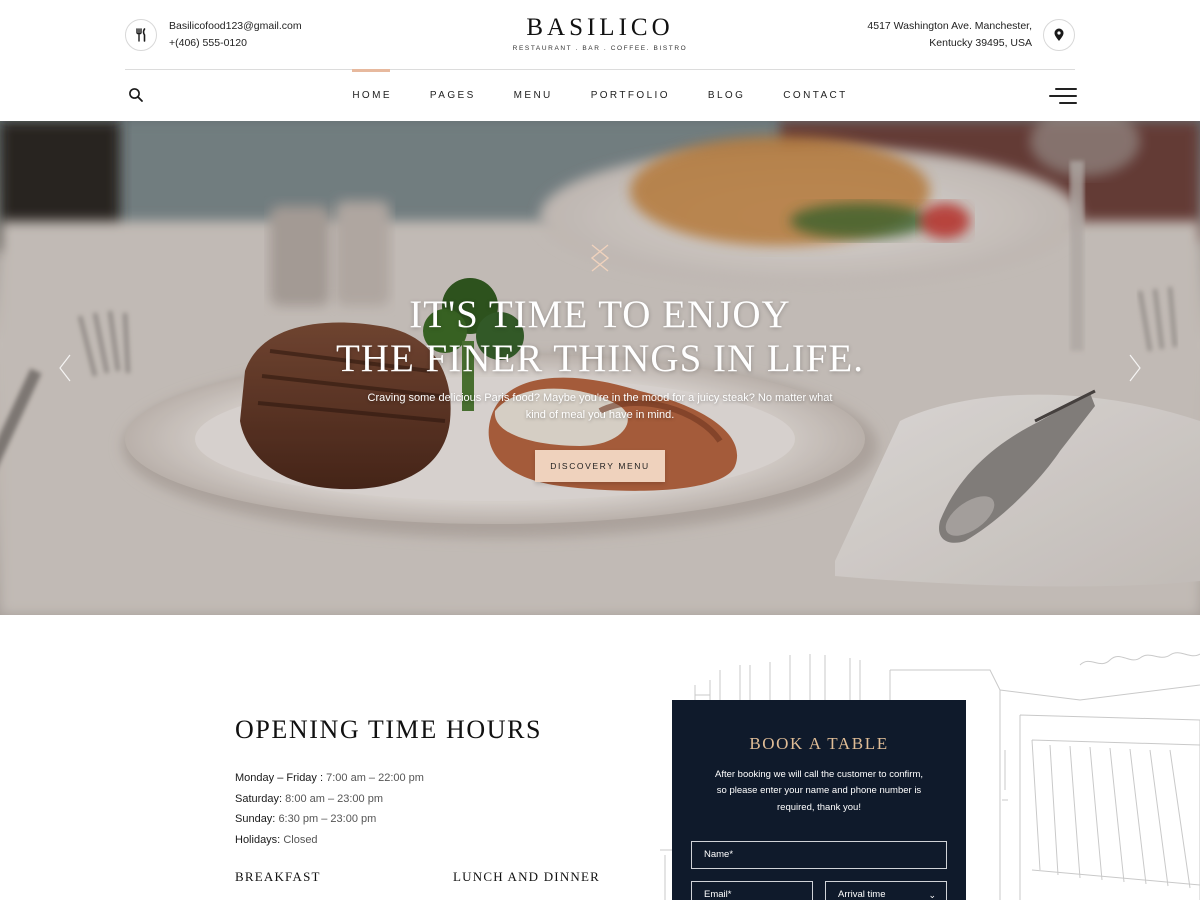  What do you see at coordinates (327, 819) in the screenshot?
I see `hours-time: 6:30 pm – 23:00 pm` at bounding box center [327, 819].